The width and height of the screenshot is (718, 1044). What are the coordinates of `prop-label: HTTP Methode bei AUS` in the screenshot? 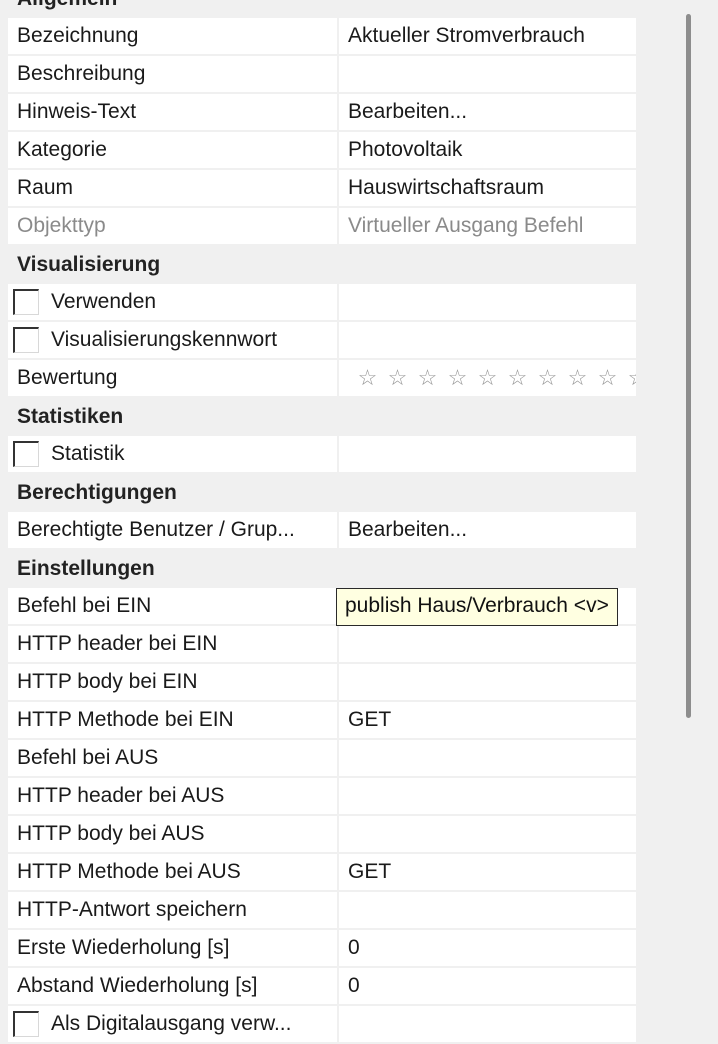 It's located at (173, 872).